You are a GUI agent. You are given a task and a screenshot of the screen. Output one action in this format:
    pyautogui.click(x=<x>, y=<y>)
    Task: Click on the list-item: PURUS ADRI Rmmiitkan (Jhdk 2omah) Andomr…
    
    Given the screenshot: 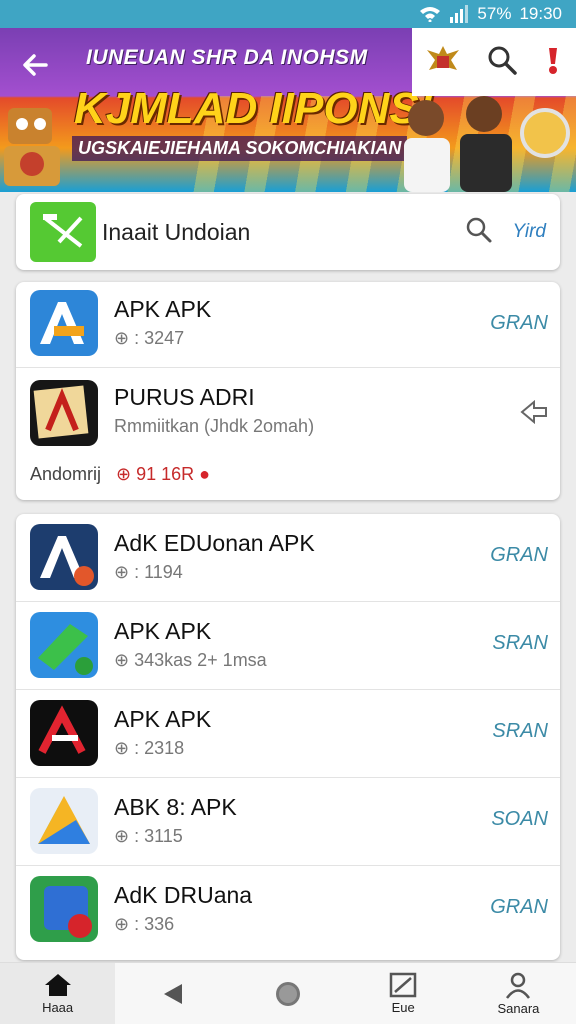 What is the action you would take?
    pyautogui.click(x=288, y=434)
    